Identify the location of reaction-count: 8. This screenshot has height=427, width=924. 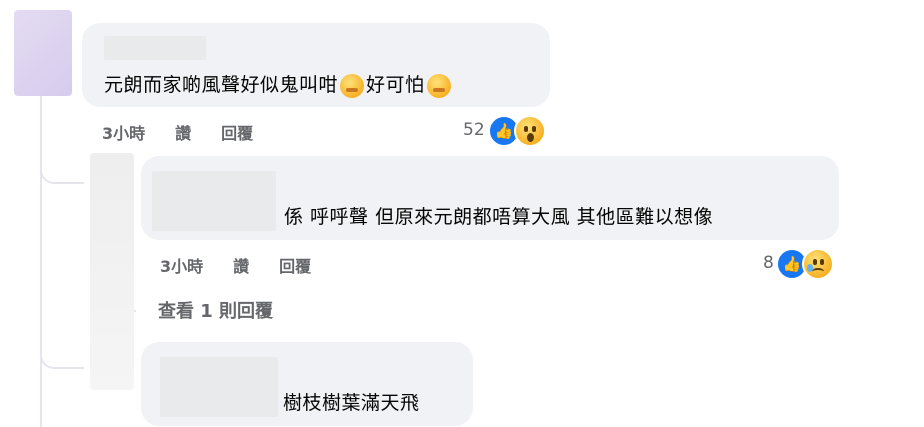
(768, 263).